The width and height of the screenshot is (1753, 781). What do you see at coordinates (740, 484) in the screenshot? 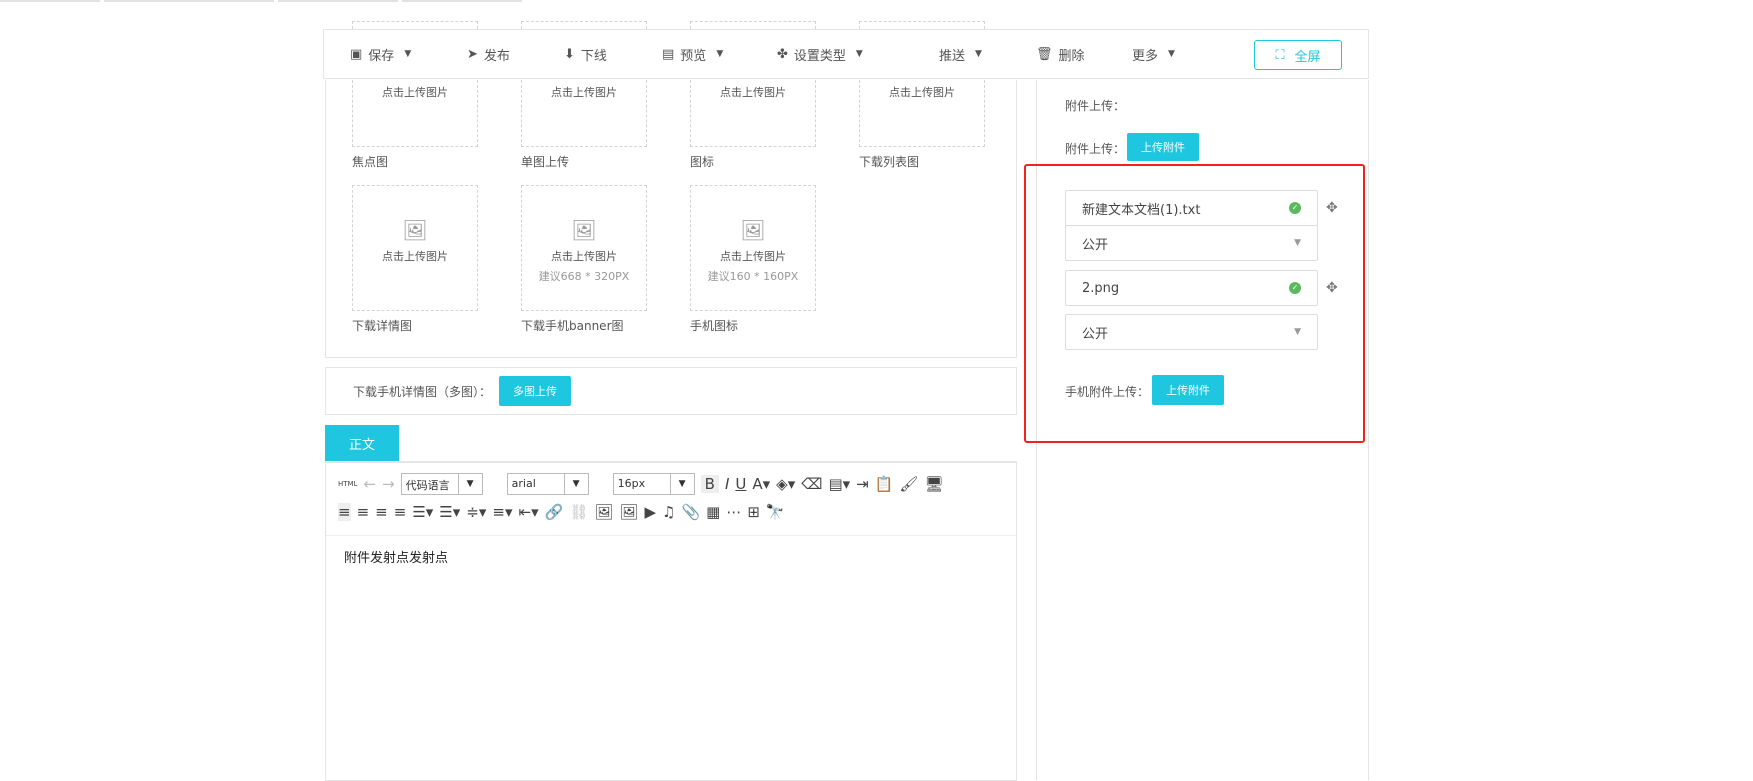
I see `underline-icon: U` at bounding box center [740, 484].